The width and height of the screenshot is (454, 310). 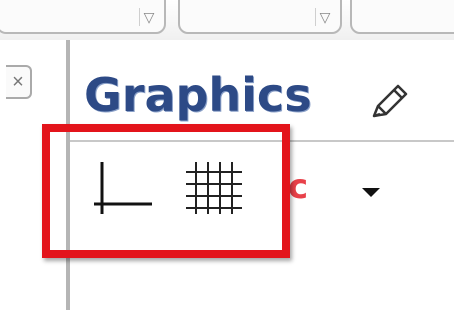 I want to click on pencil-icon, so click(x=388, y=102).